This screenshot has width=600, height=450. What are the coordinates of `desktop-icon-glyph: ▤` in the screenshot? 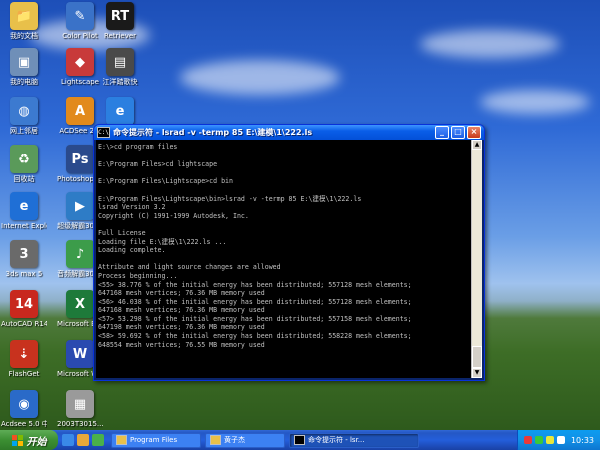 It's located at (120, 62).